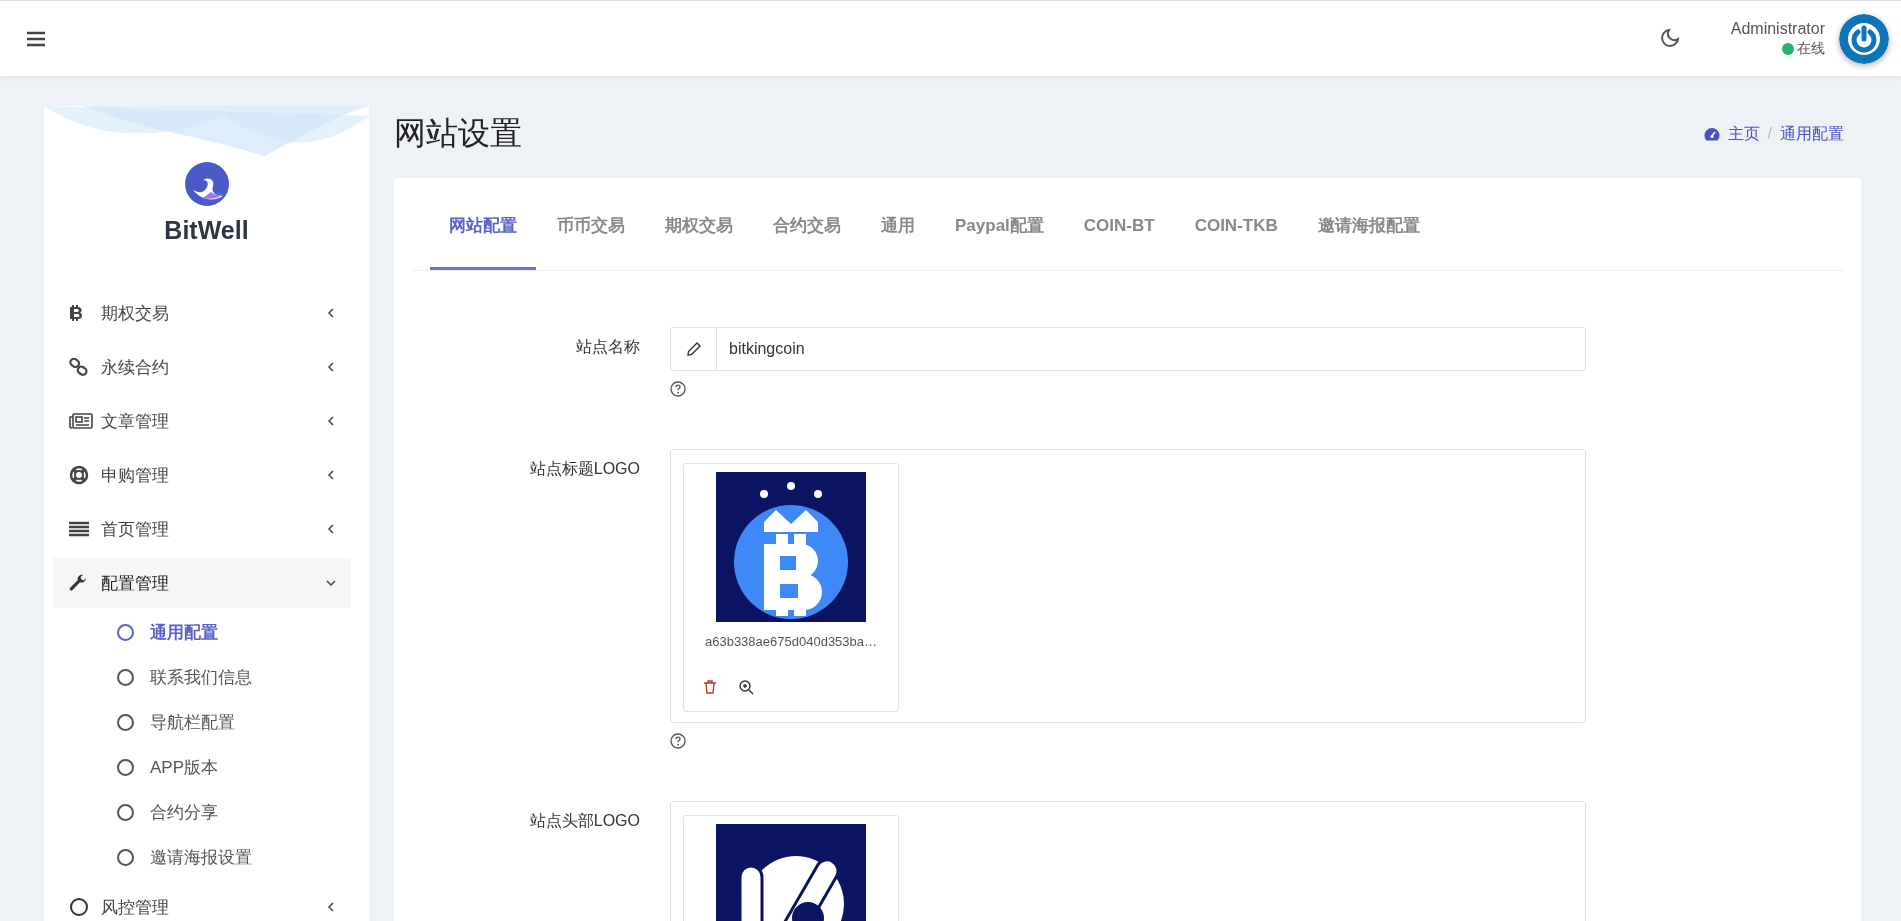 The height and width of the screenshot is (921, 1901). What do you see at coordinates (81, 421) in the screenshot?
I see `newspaper-icon` at bounding box center [81, 421].